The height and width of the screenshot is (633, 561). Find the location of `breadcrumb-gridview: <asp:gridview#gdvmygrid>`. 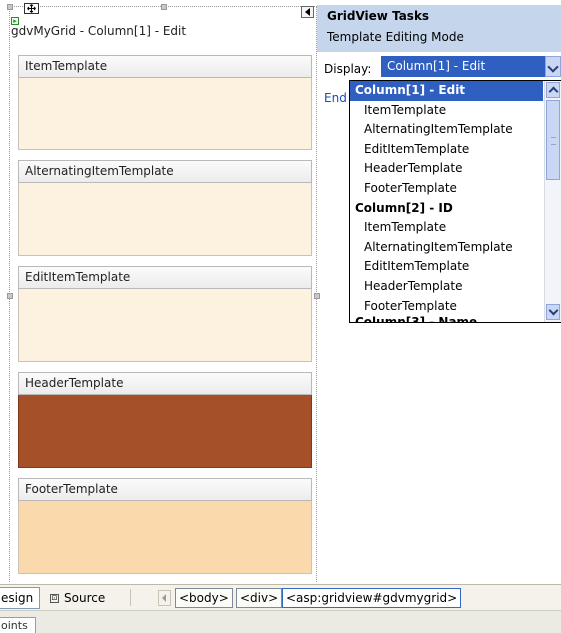

breadcrumb-gridview: <asp:gridview#gdvmygrid> is located at coordinates (372, 598).